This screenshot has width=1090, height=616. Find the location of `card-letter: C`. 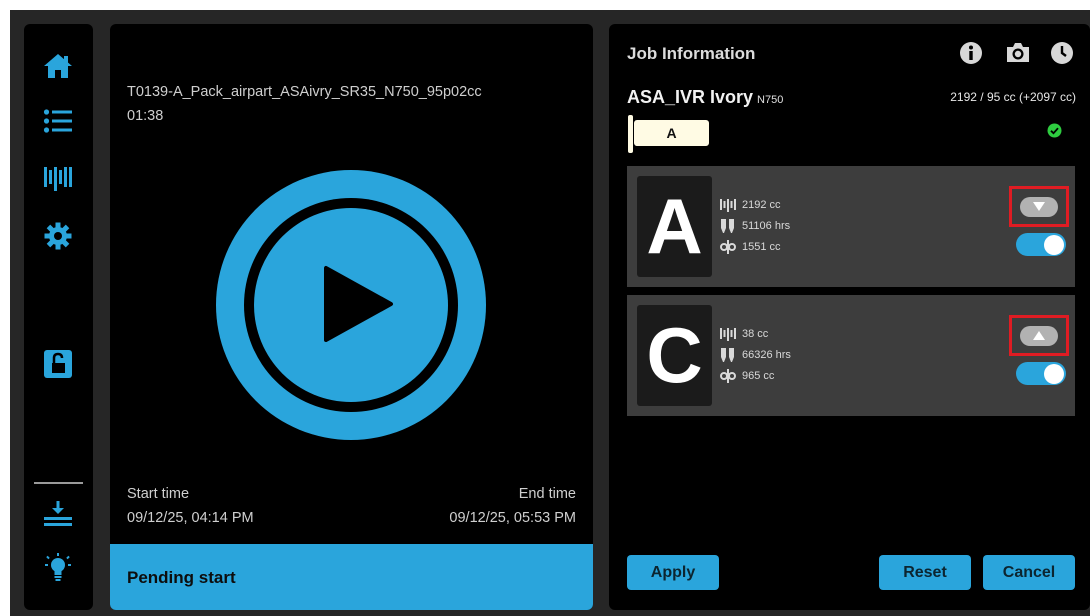

card-letter: C is located at coordinates (674, 355).